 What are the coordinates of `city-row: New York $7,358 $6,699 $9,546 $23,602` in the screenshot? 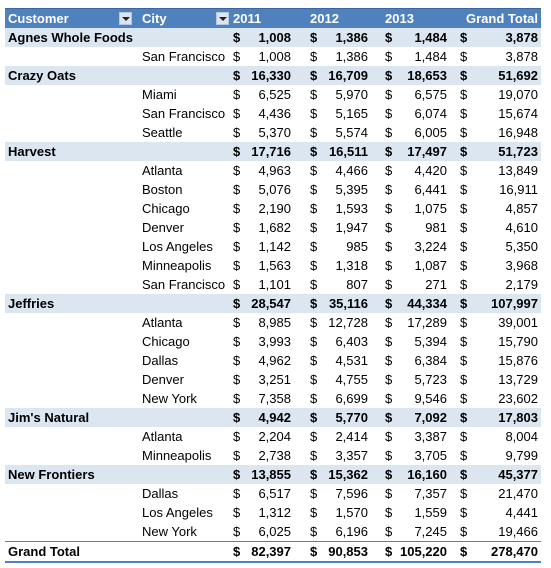 It's located at (273, 398).